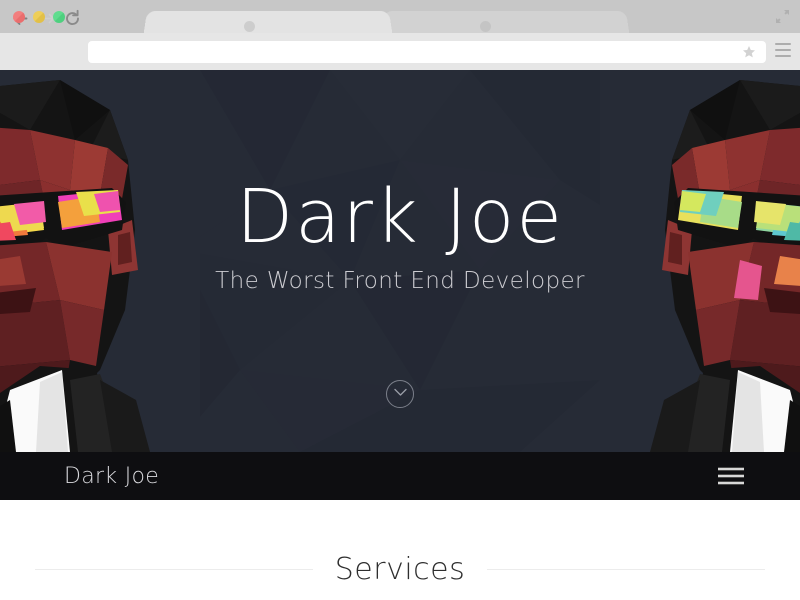 The height and width of the screenshot is (600, 800). What do you see at coordinates (400, 281) in the screenshot?
I see `hero-subtitle: The Worst Front End Developer` at bounding box center [400, 281].